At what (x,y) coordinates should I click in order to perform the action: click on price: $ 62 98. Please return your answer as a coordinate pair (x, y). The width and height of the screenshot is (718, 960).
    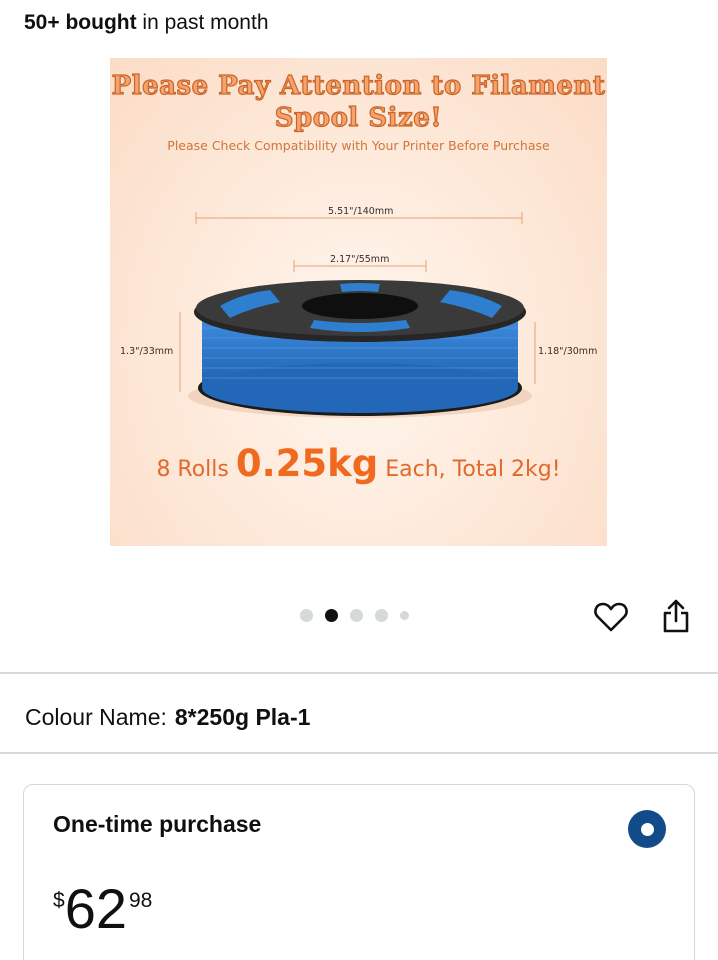
    Looking at the image, I should click on (102, 909).